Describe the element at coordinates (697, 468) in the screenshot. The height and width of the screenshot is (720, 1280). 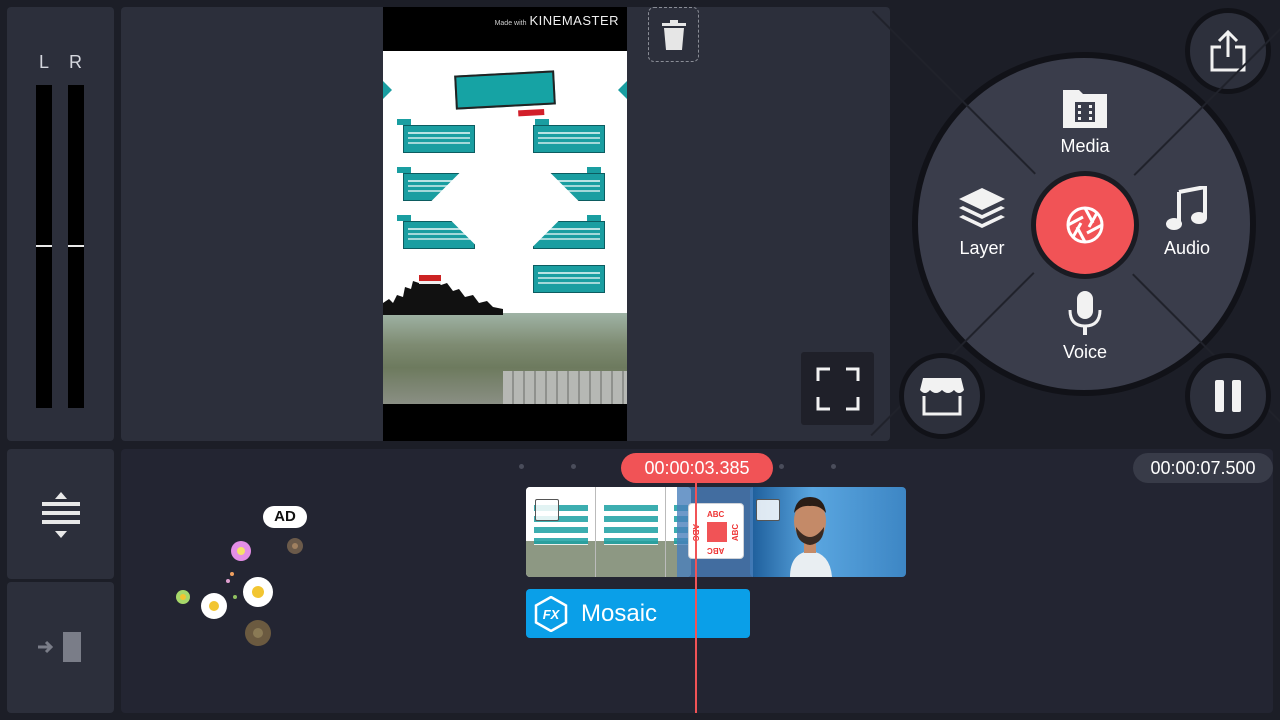
I see `playhead-time: 00:00:03.385` at that location.